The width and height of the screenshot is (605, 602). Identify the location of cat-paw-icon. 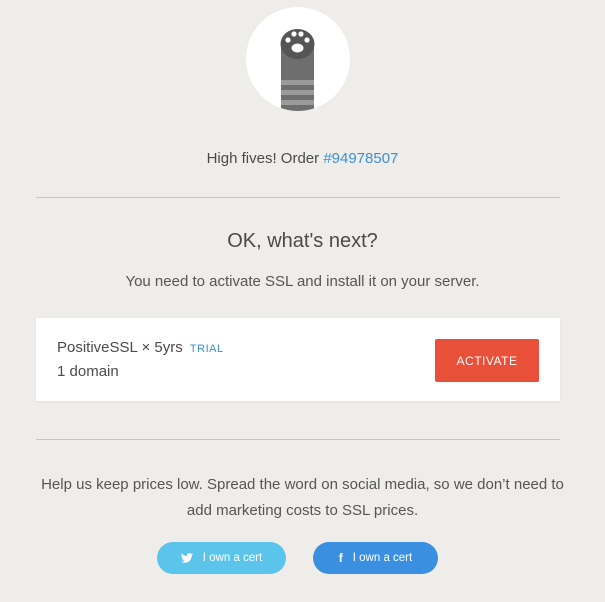
(297, 70).